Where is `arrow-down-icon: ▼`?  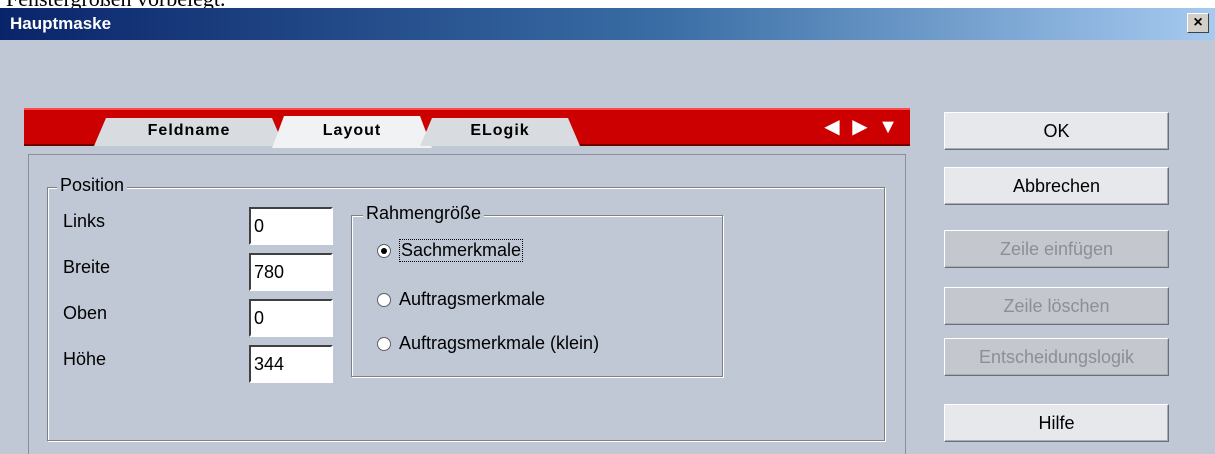
arrow-down-icon: ▼ is located at coordinates (888, 127).